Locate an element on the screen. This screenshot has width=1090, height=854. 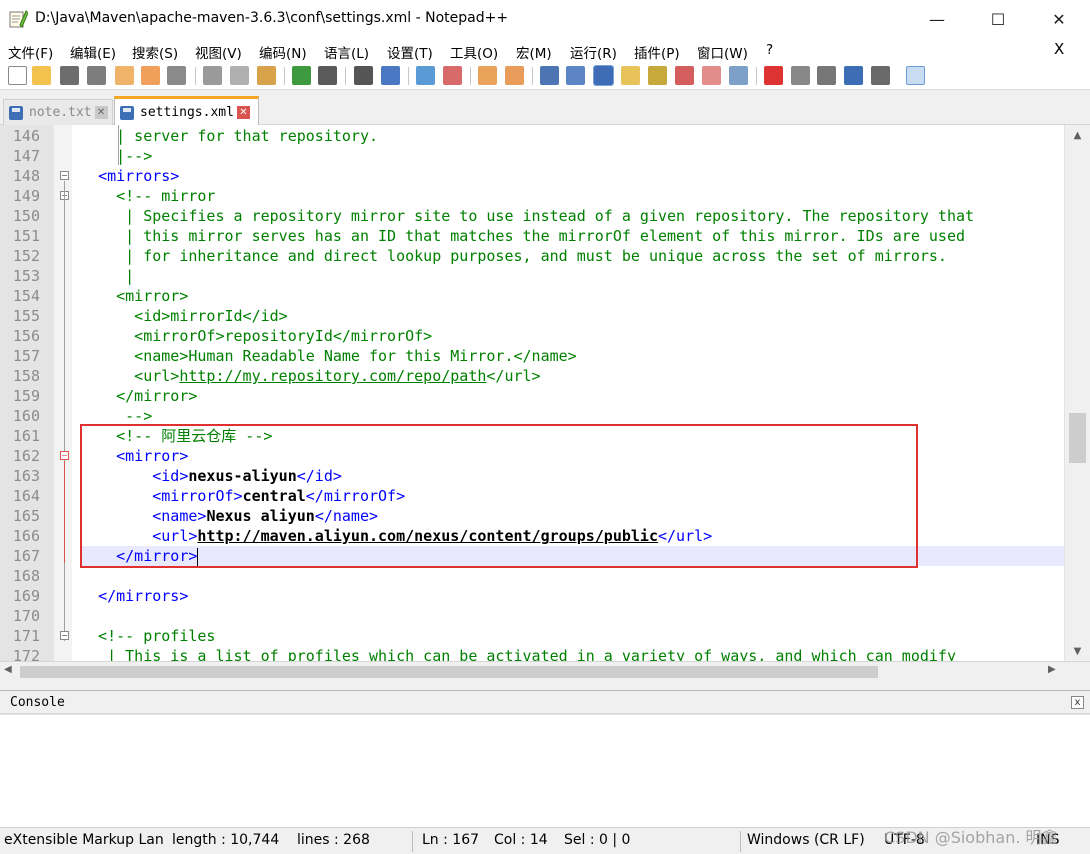
menu-search: 搜索(S) is located at coordinates (155, 52).